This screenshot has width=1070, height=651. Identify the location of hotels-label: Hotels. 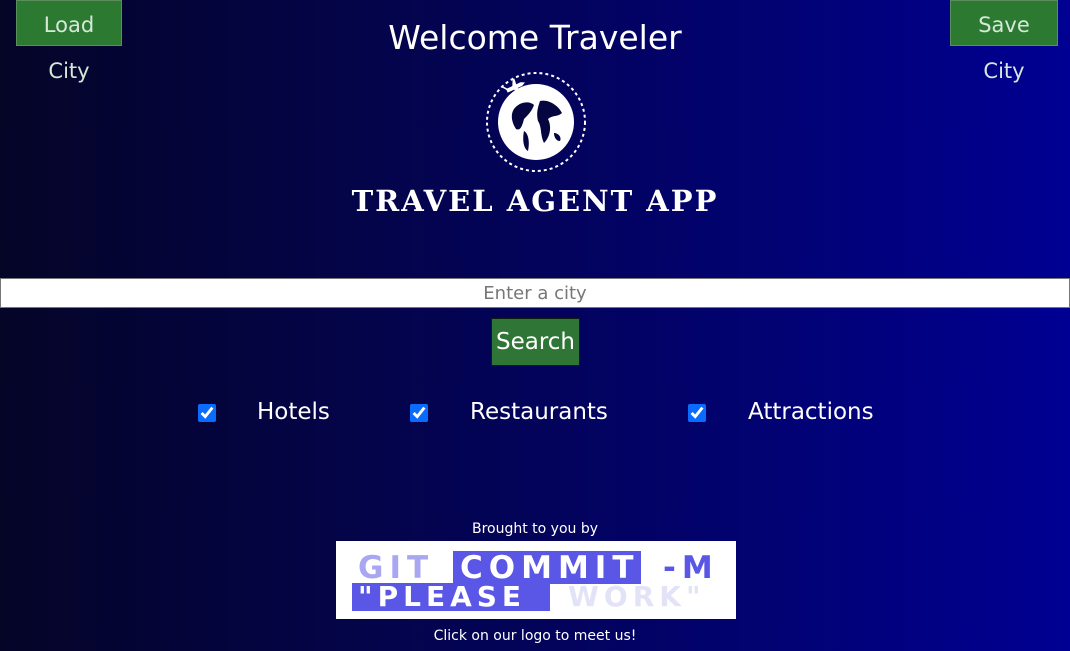
(293, 412).